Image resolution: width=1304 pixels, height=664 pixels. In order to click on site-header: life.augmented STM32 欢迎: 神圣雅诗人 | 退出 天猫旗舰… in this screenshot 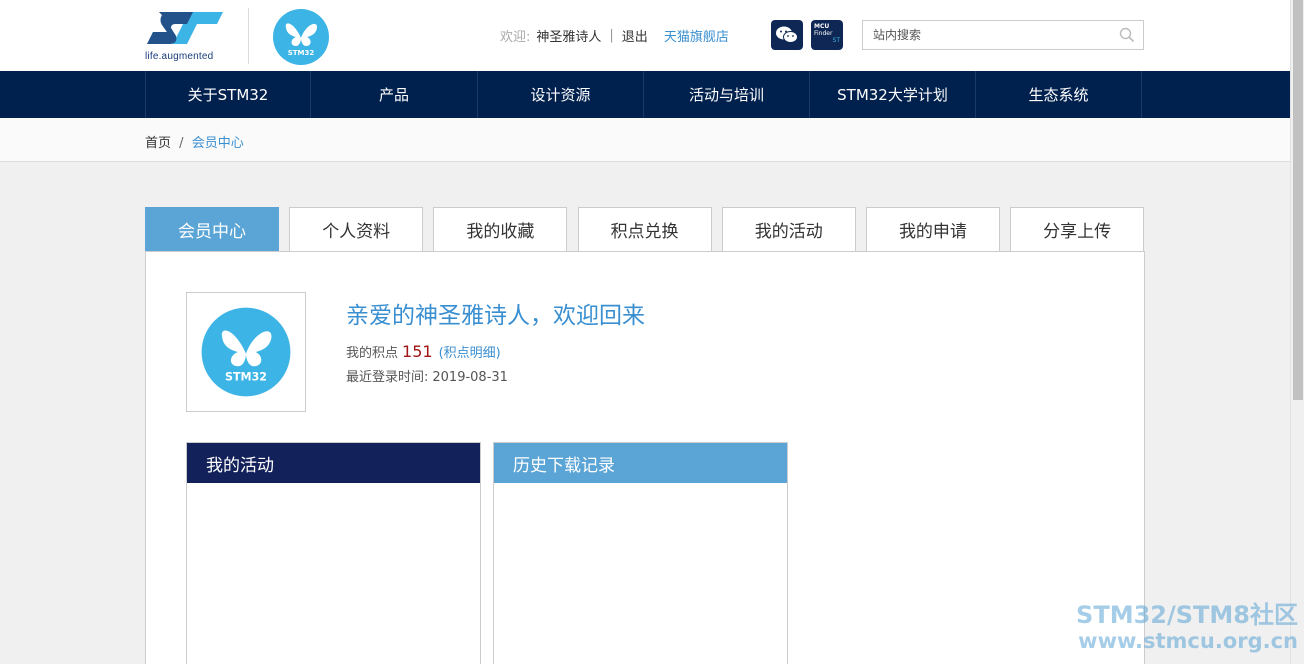, I will do `click(645, 35)`.